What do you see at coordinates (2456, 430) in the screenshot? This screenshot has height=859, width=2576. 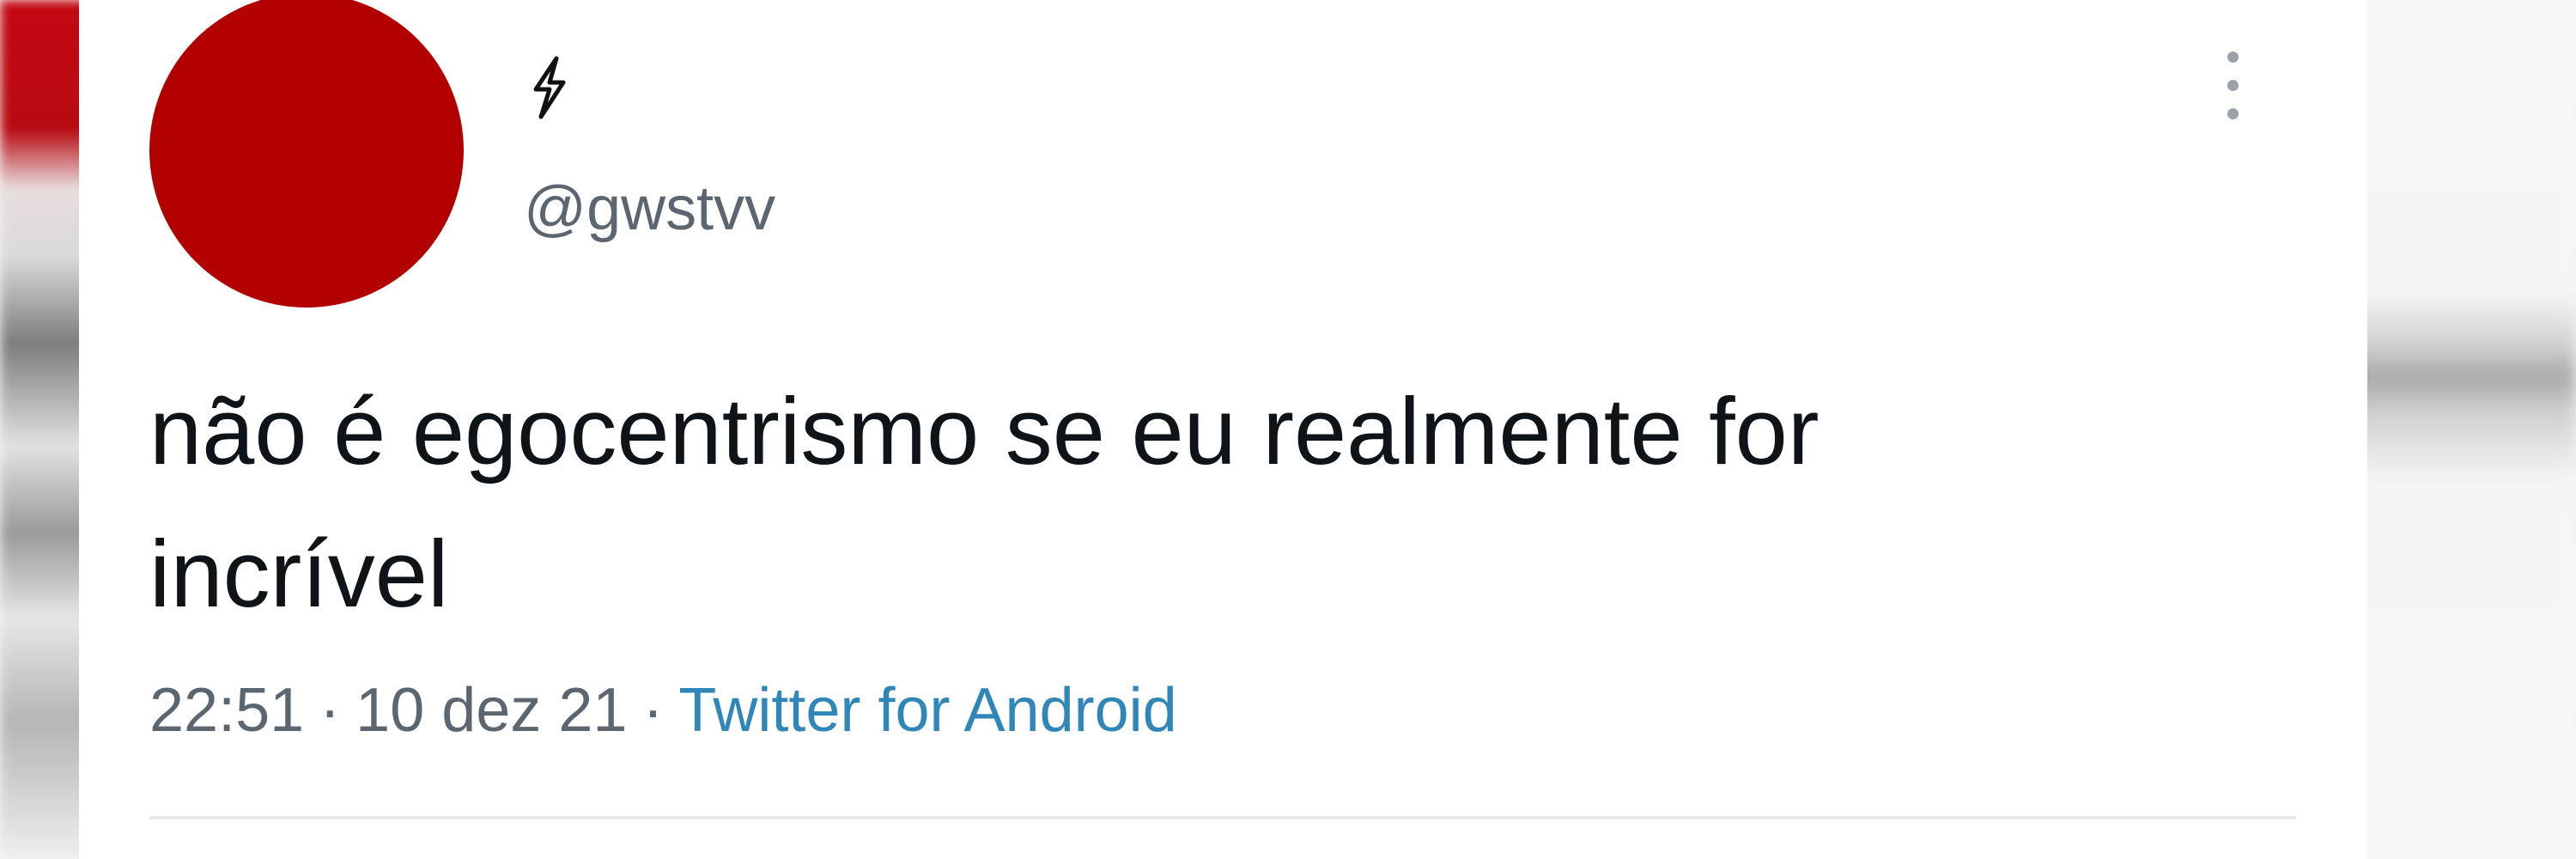 I see `blurred-background-right` at bounding box center [2456, 430].